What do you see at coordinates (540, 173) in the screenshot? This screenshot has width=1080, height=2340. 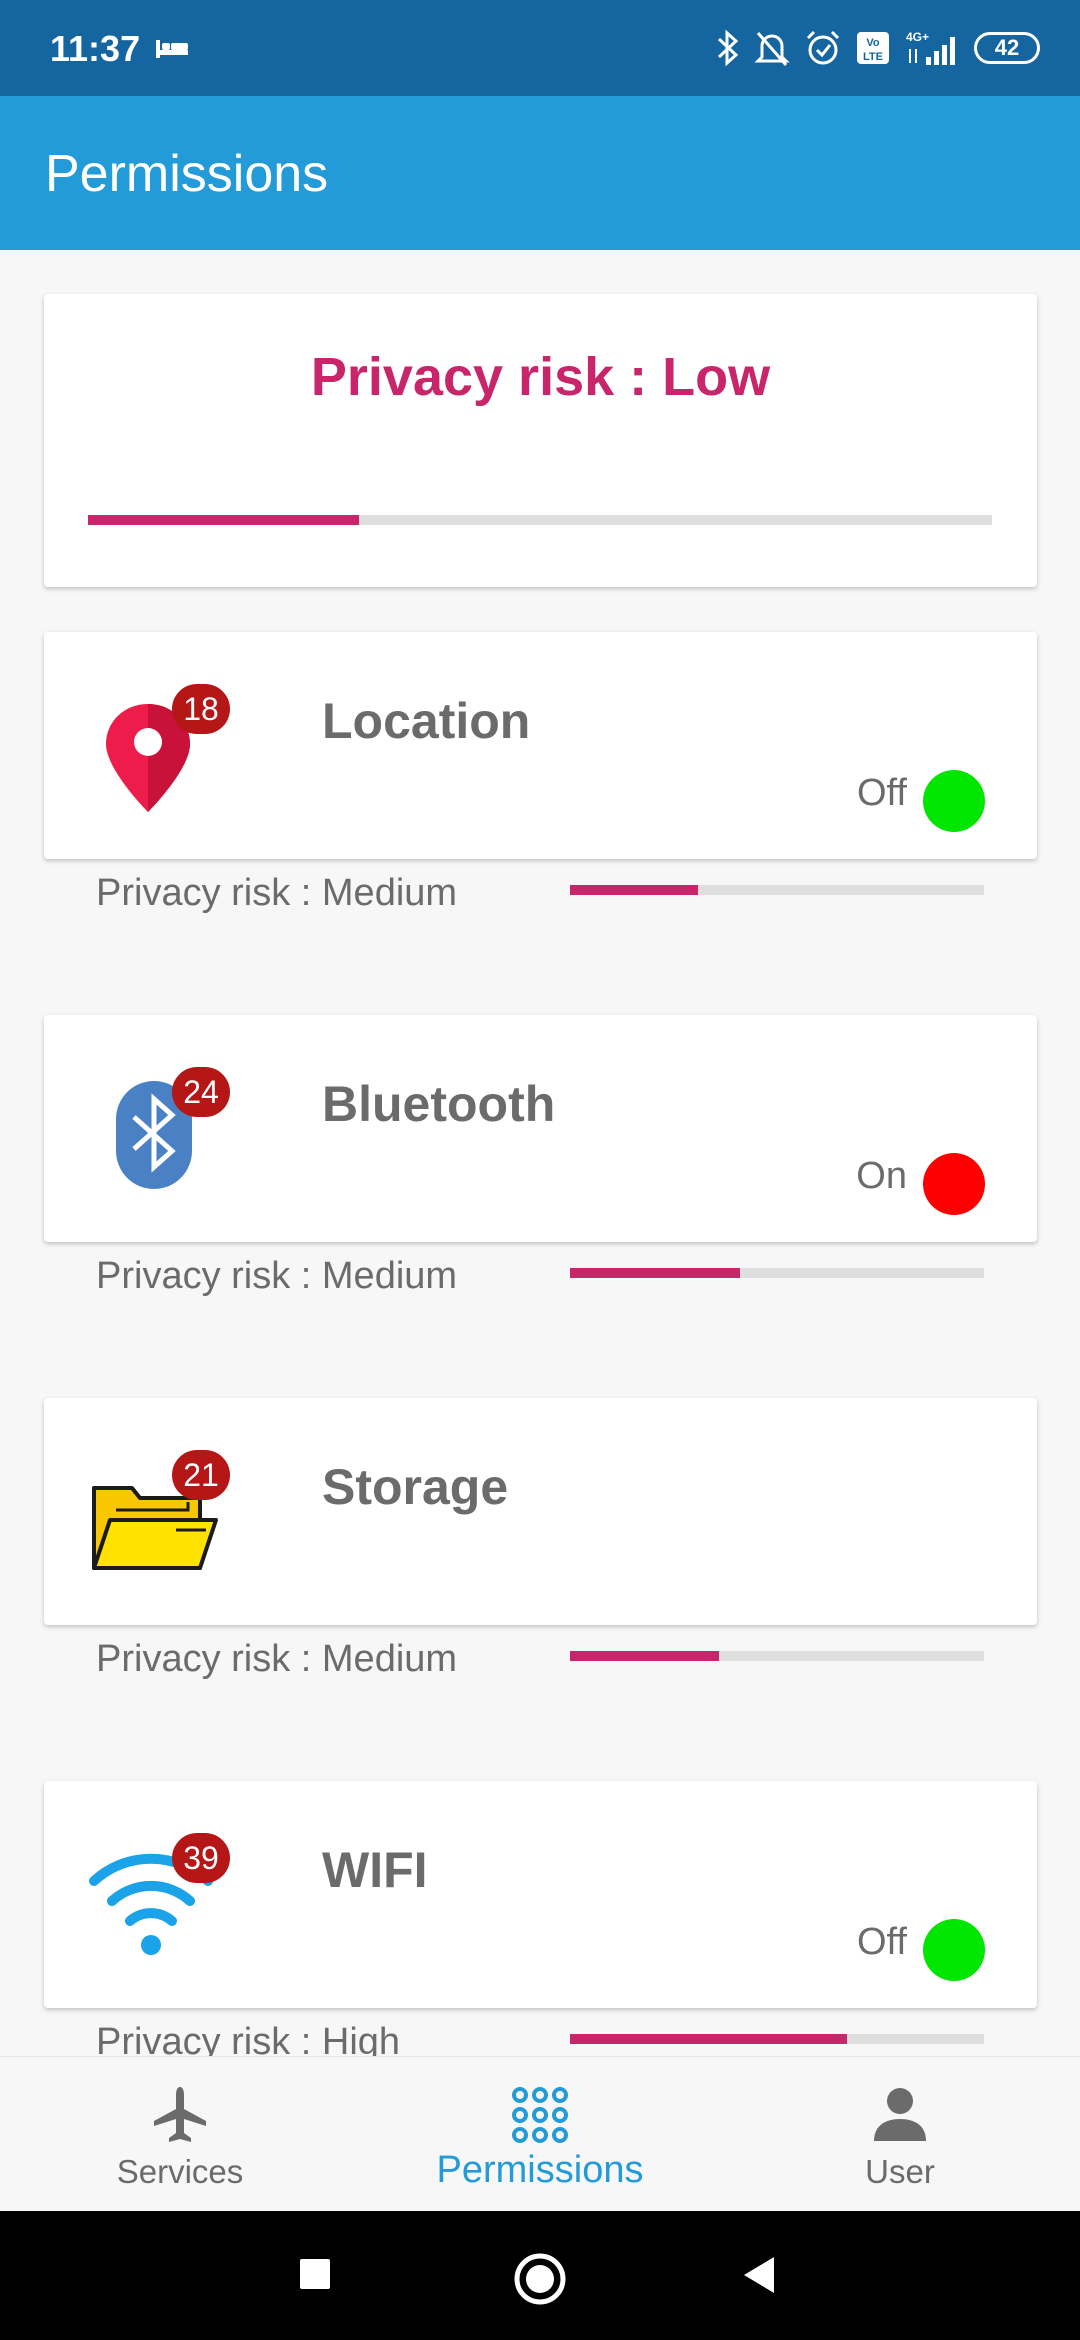 I see `app-bar: Permissions` at bounding box center [540, 173].